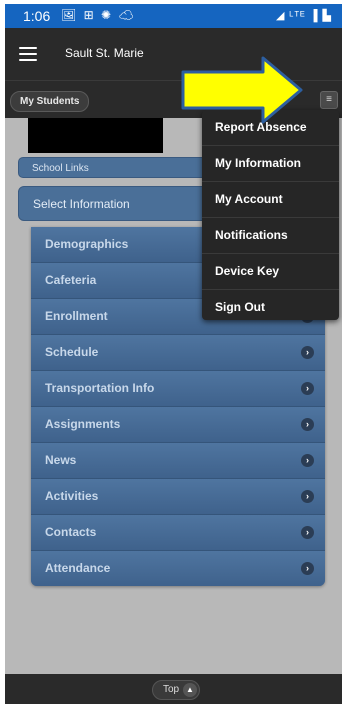 Image resolution: width=347 pixels, height=708 pixels. I want to click on chevron-up-icon: ▲, so click(190, 690).